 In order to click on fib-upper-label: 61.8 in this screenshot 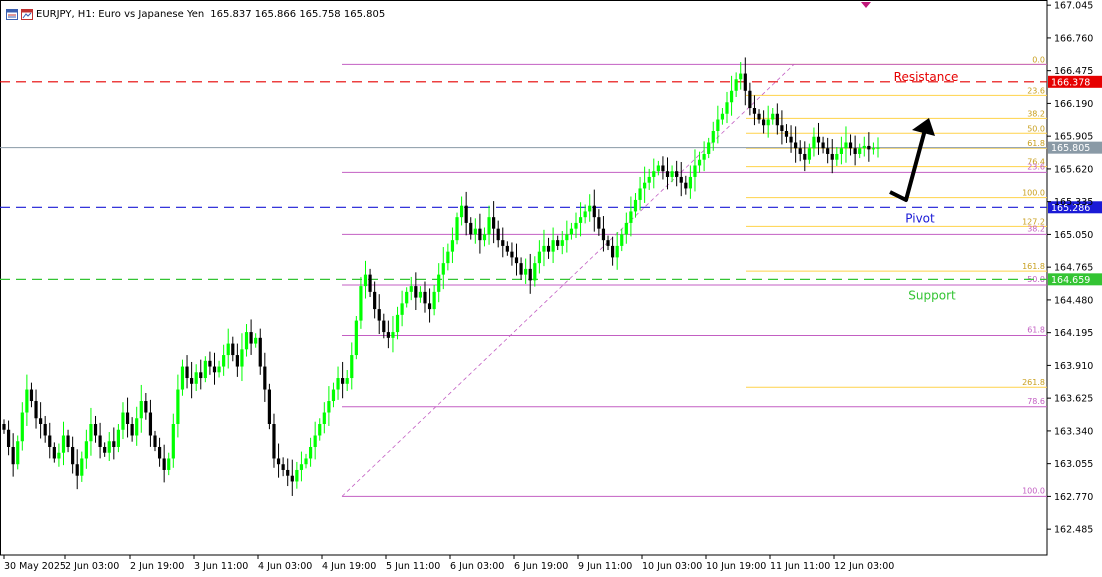, I will do `click(1036, 143)`.